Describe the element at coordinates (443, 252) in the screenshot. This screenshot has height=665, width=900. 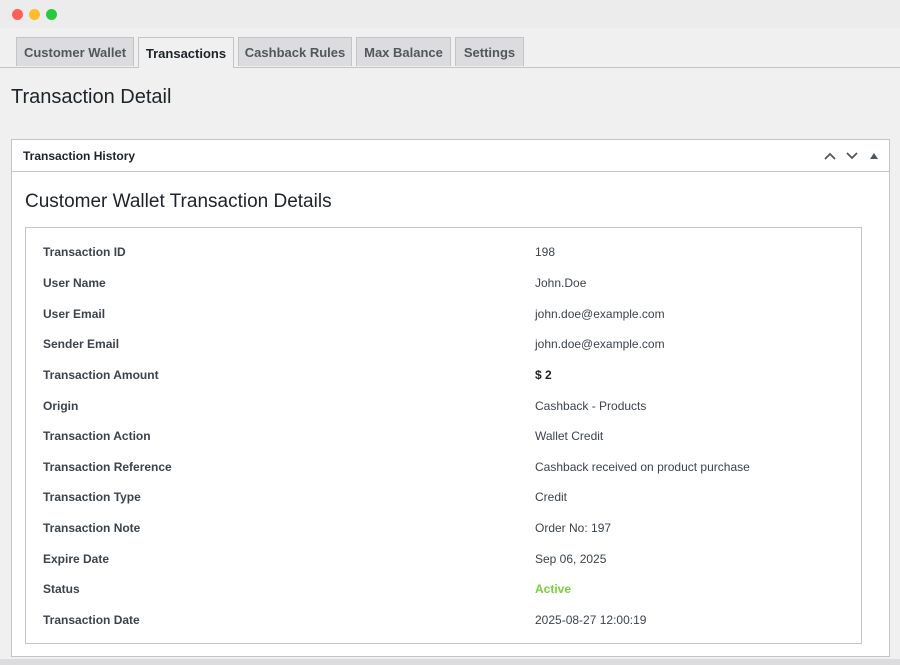
I see `detail-row: Transaction ID 198` at that location.